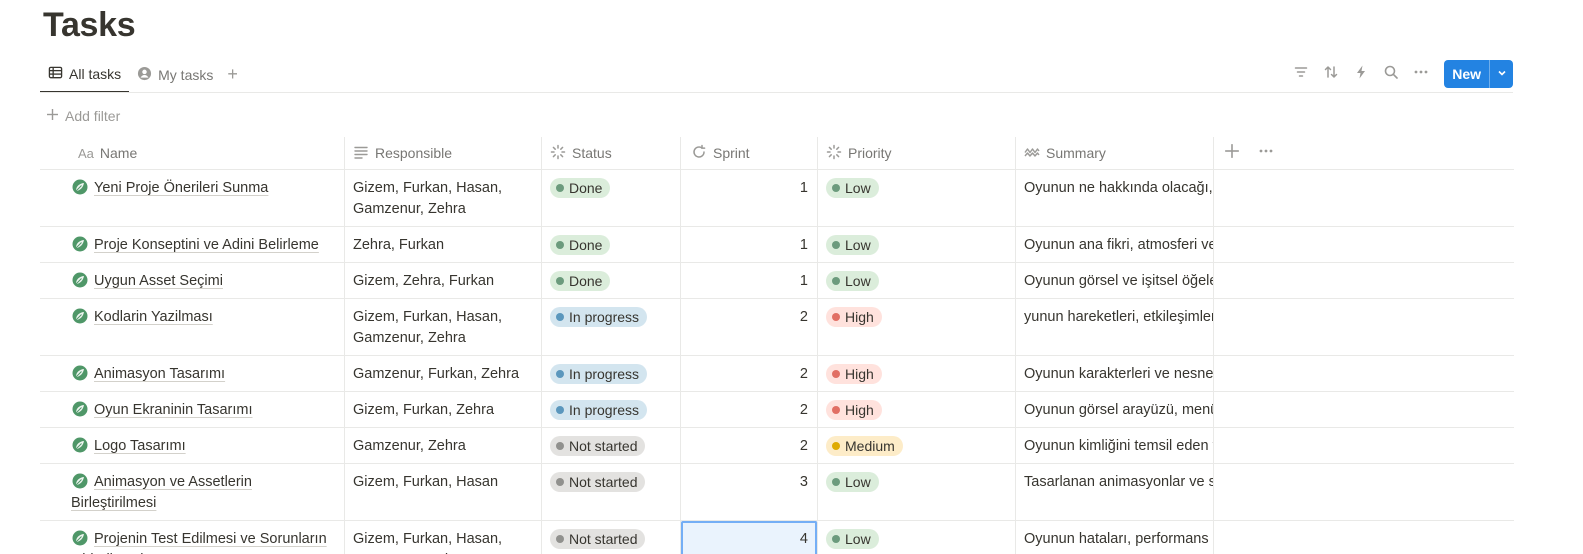 The width and height of the screenshot is (1583, 554). I want to click on task-name-cell: Oyun Ekraninin Tasarımı, so click(192, 409).